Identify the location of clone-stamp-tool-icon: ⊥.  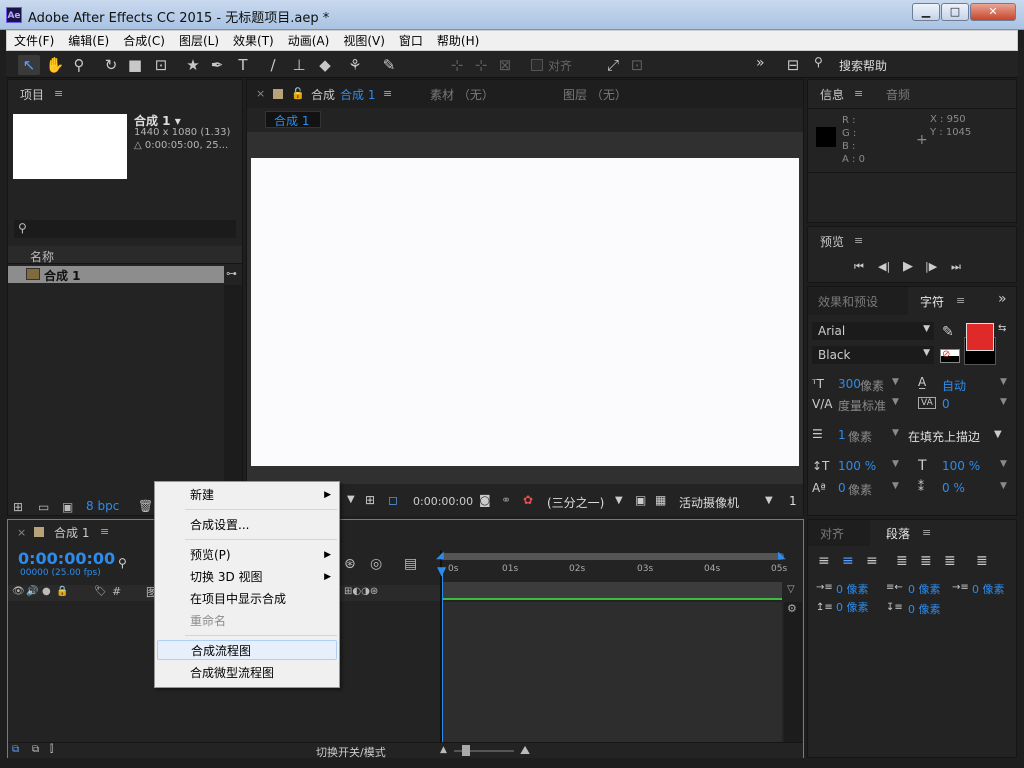
(299, 65).